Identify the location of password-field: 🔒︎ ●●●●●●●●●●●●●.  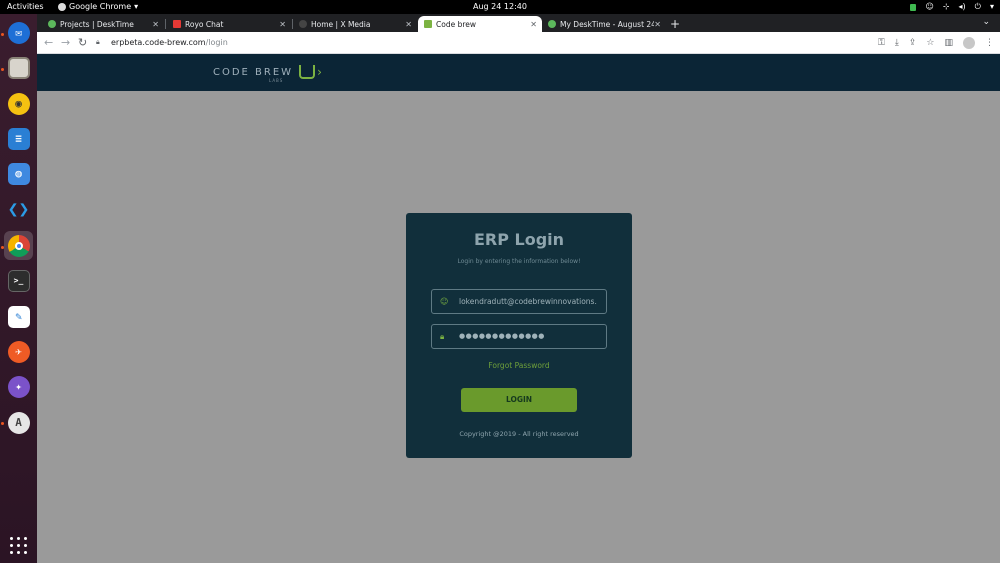
(519, 336).